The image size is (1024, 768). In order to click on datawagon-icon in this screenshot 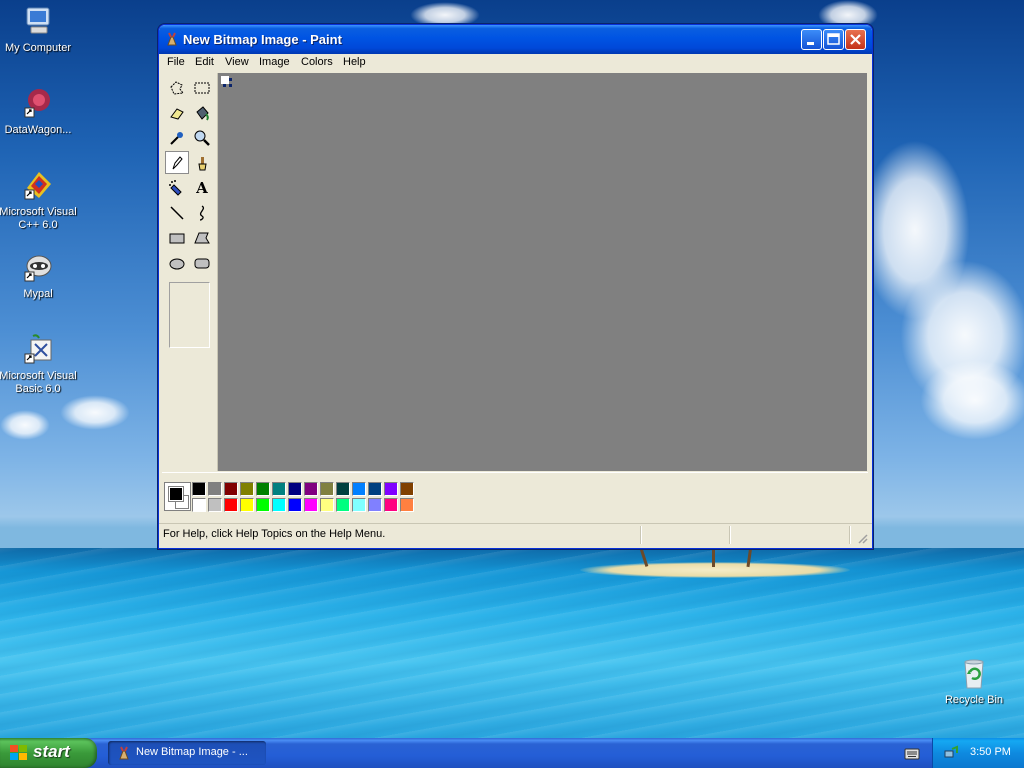, I will do `click(38, 103)`.